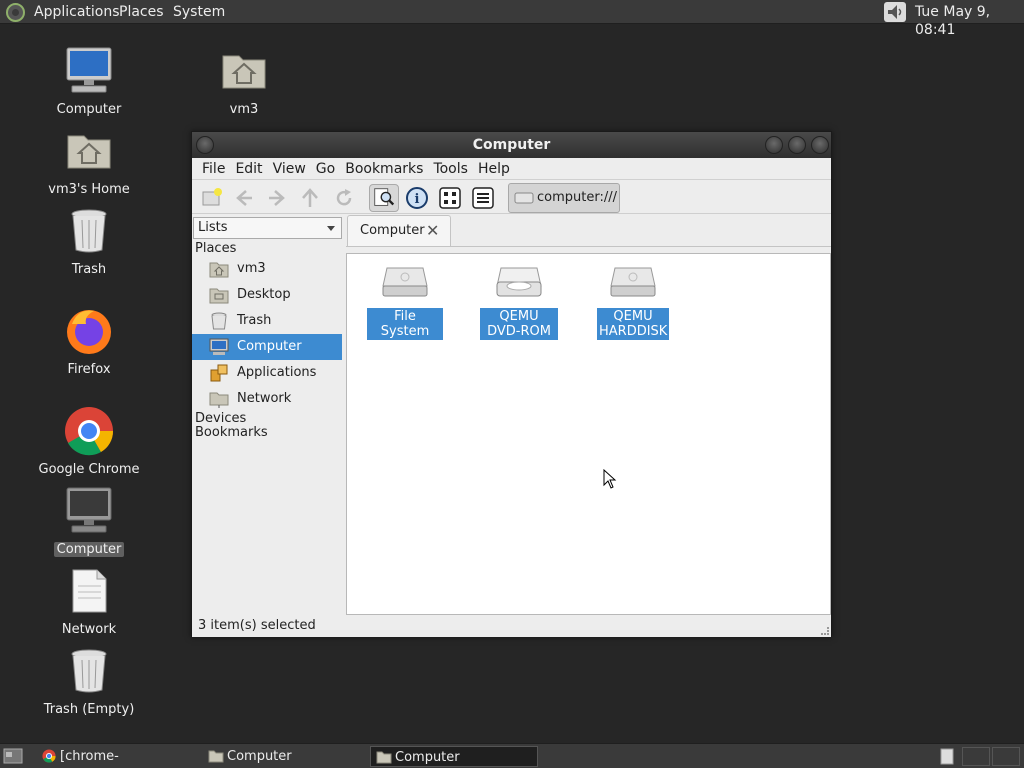 The image size is (1024, 768). Describe the element at coordinates (797, 145) in the screenshot. I see `maximize-button` at that location.